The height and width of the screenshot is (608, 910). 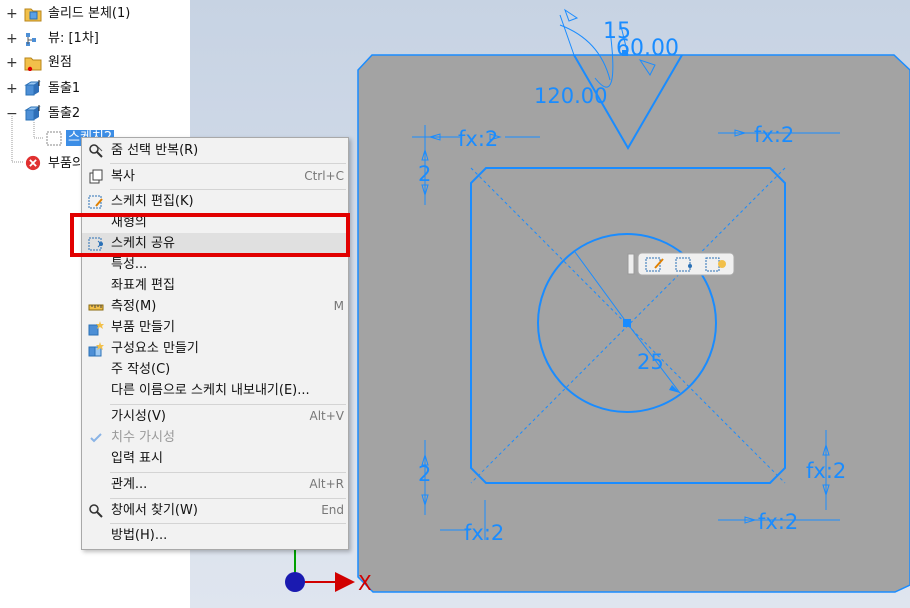 I want to click on zoom-select-icon, so click(x=96, y=151).